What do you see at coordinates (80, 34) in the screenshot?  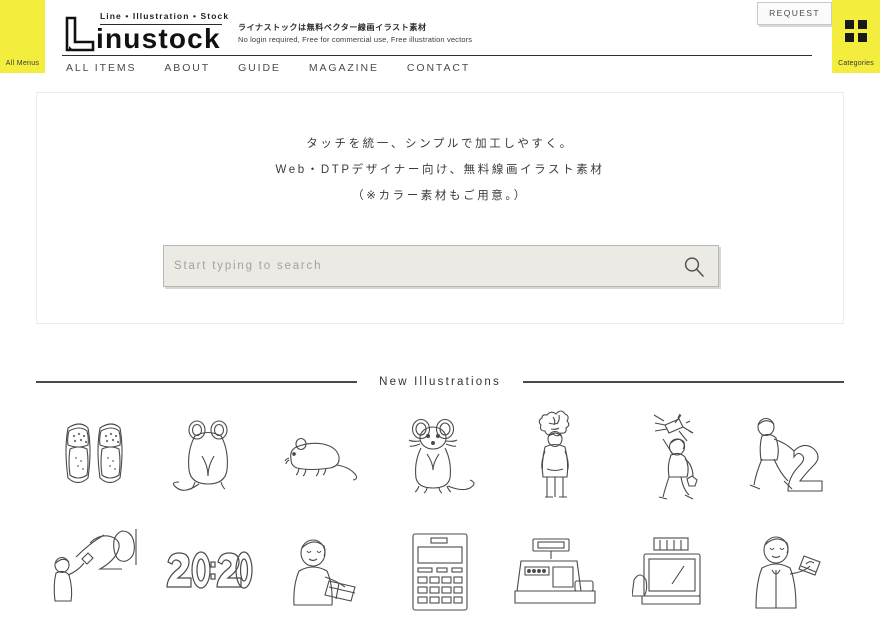 I see `l-monogram-icon` at bounding box center [80, 34].